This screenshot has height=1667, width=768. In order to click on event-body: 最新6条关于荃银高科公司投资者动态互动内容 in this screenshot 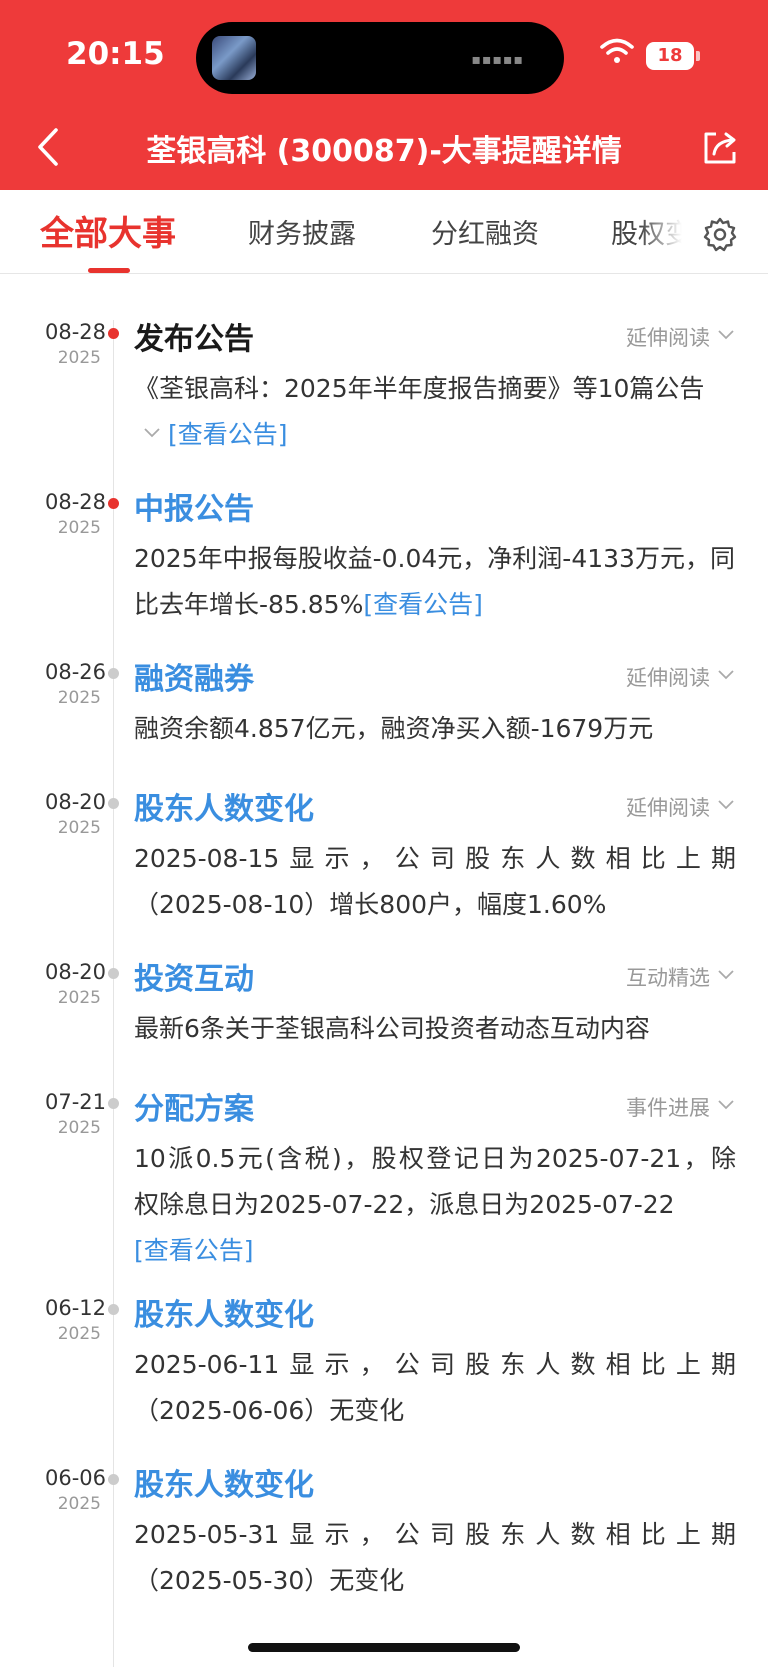, I will do `click(392, 1028)`.